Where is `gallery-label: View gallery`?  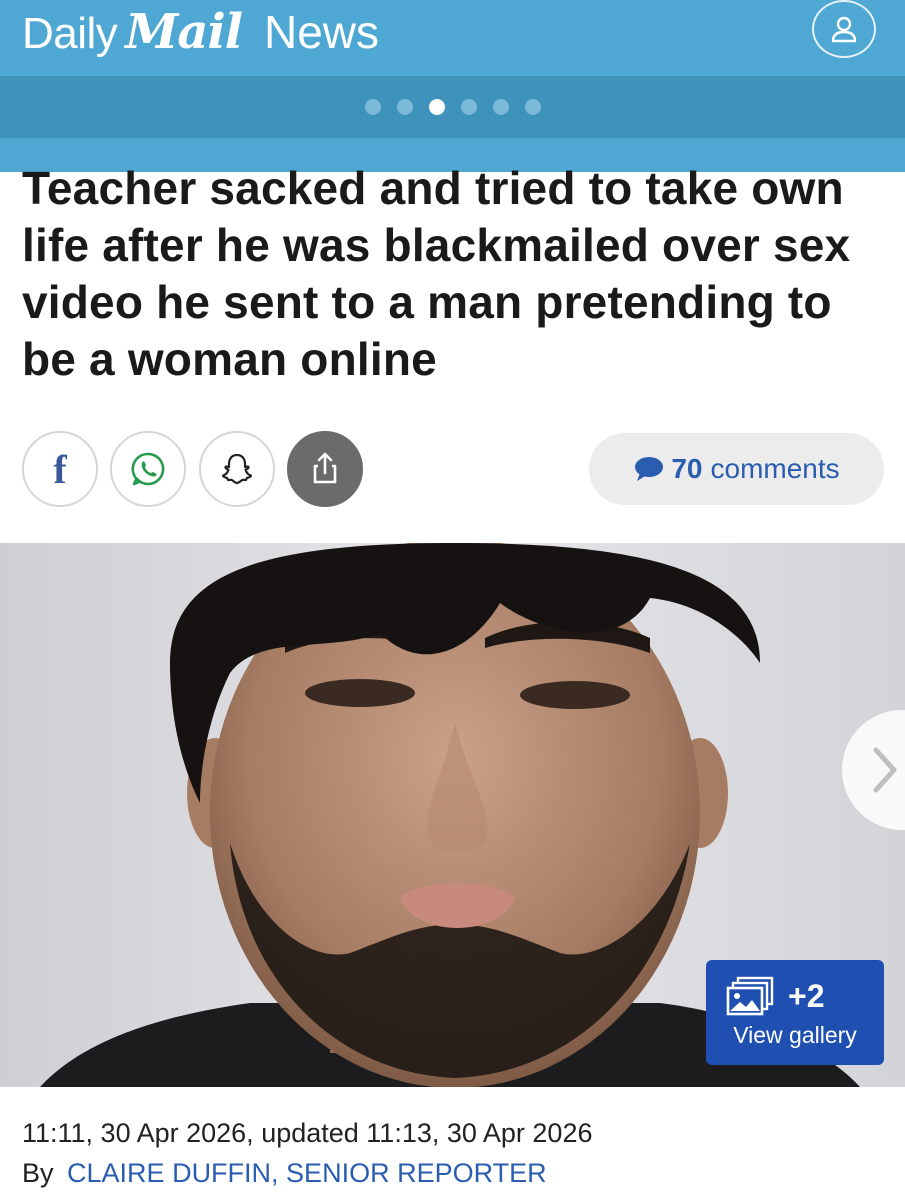
gallery-label: View gallery is located at coordinates (795, 1035).